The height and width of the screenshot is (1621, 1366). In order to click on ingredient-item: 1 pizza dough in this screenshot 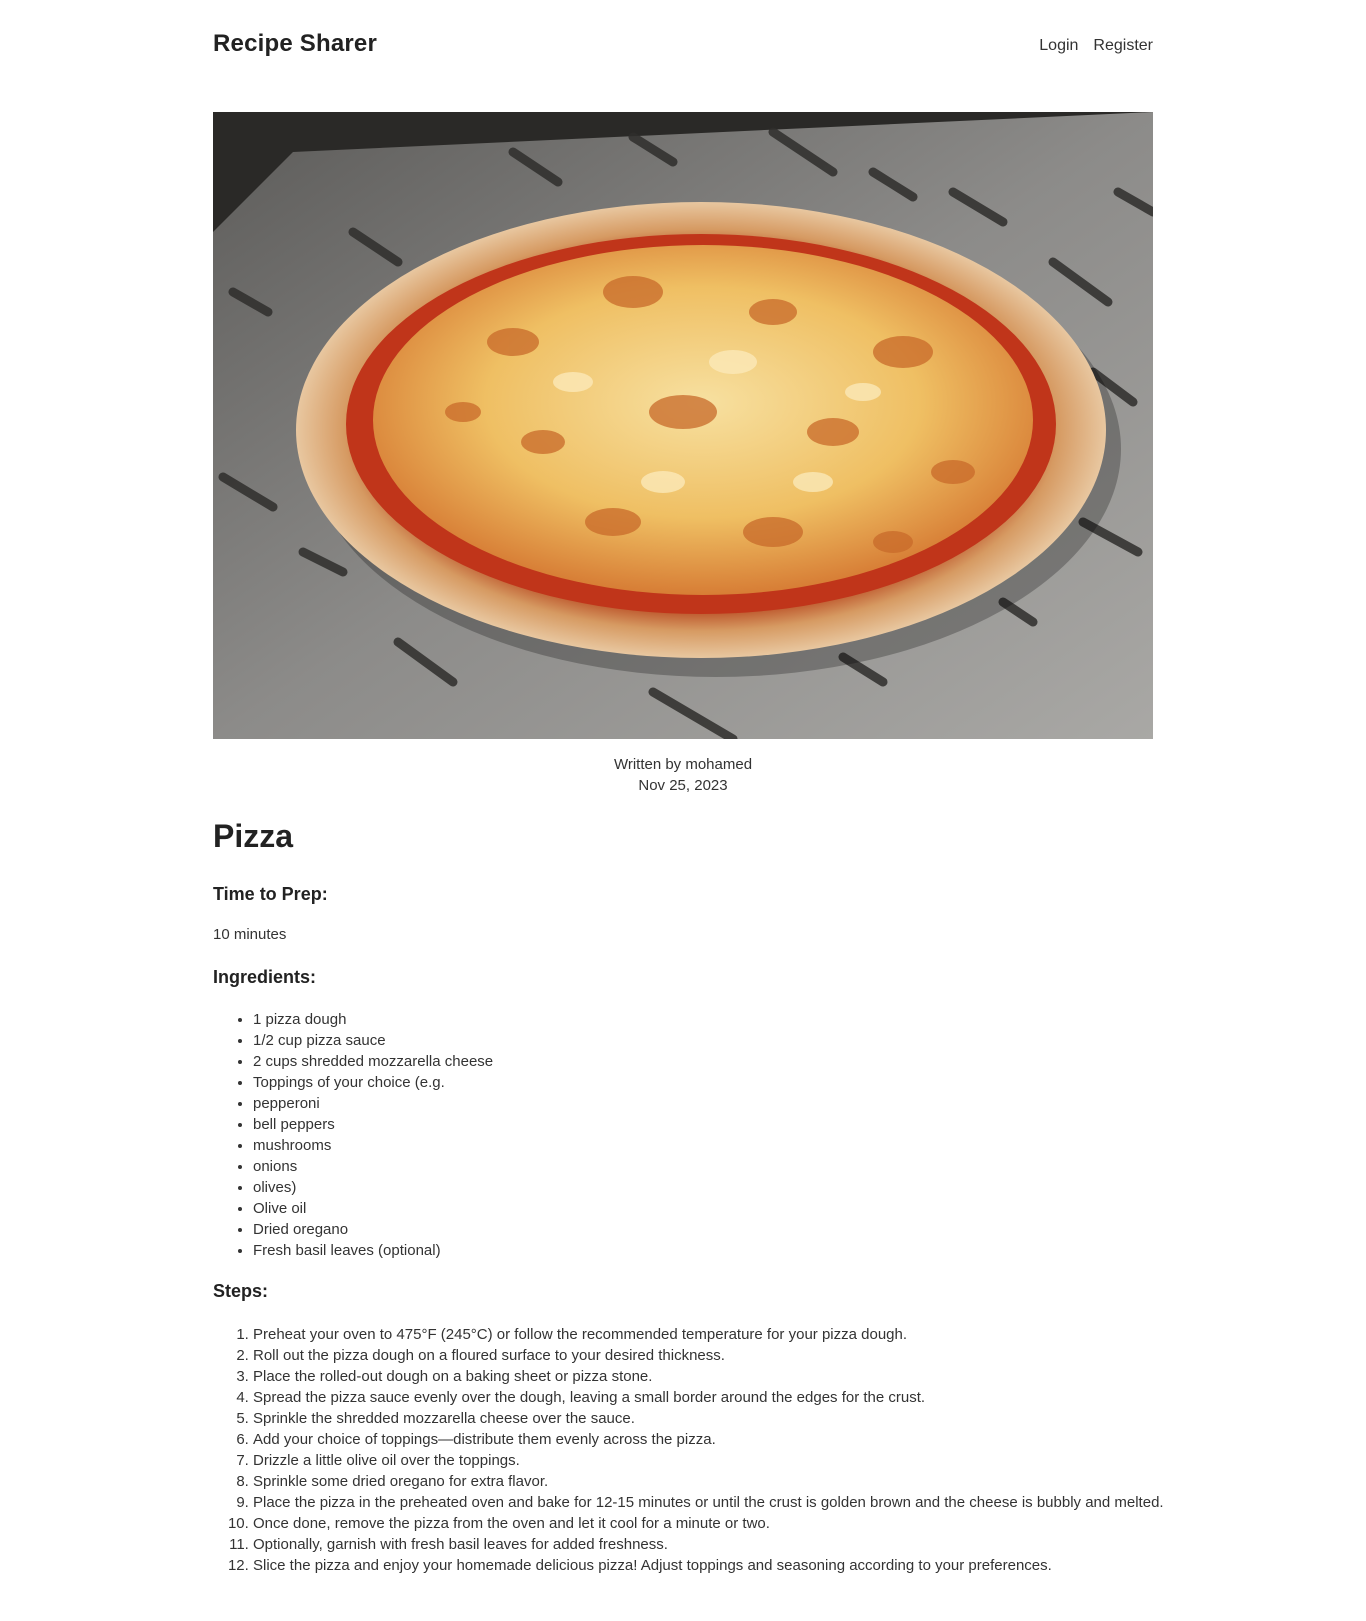, I will do `click(373, 1019)`.